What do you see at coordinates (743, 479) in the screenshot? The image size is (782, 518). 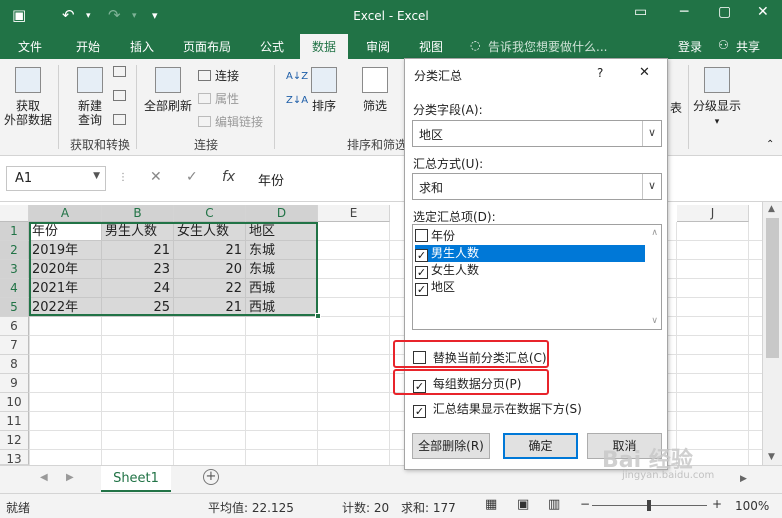 I see `hscroll-right-icon: ▶` at bounding box center [743, 479].